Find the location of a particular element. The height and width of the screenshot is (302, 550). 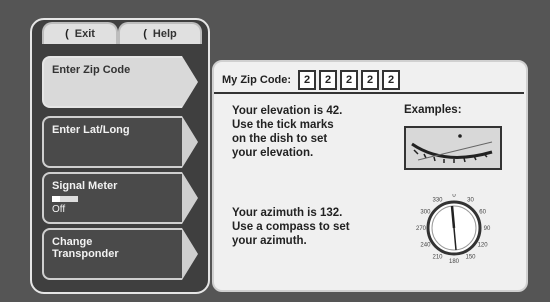

compass-degree-label: 300 is located at coordinates (425, 213).